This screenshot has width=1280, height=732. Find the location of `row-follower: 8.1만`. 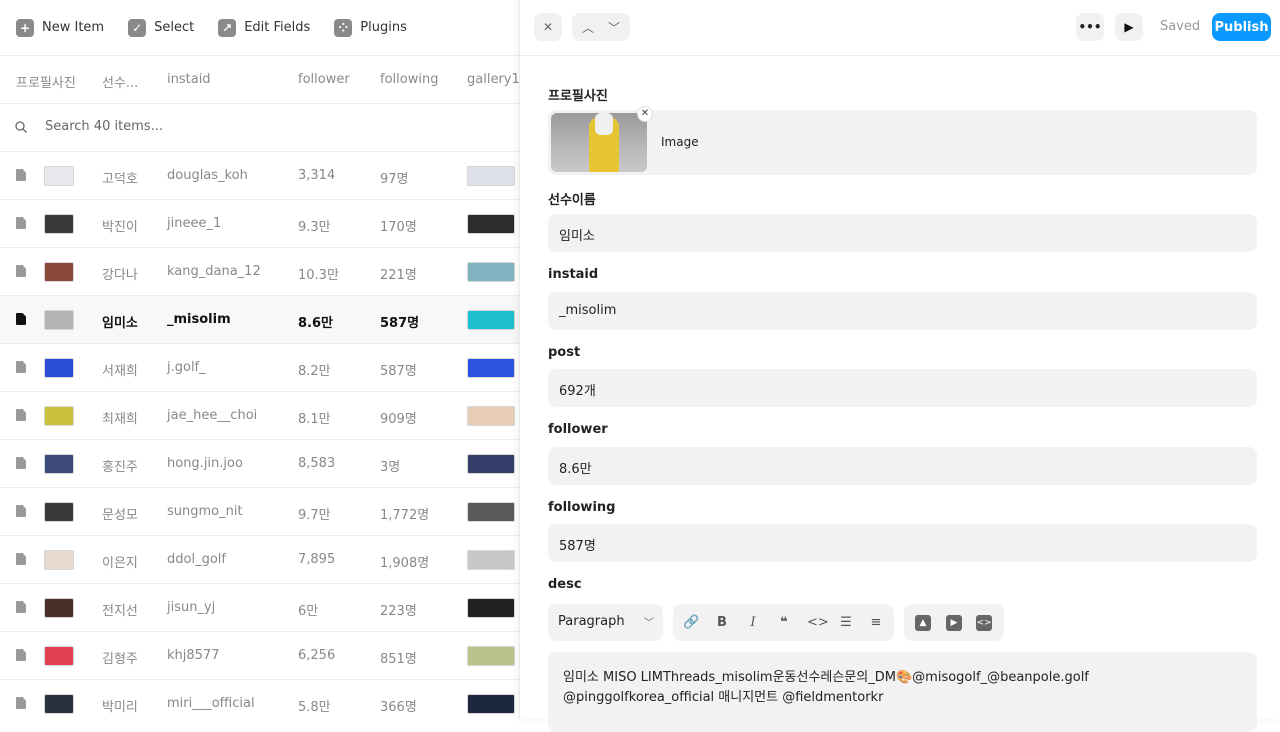

row-follower: 8.1만 is located at coordinates (314, 419).